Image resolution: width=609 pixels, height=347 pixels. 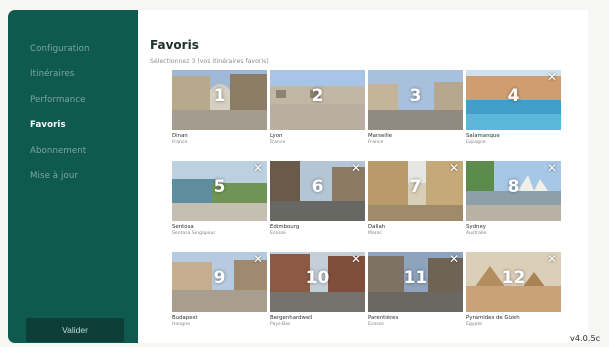 What do you see at coordinates (60, 100) in the screenshot?
I see `nav-item-performance: Performance` at bounding box center [60, 100].